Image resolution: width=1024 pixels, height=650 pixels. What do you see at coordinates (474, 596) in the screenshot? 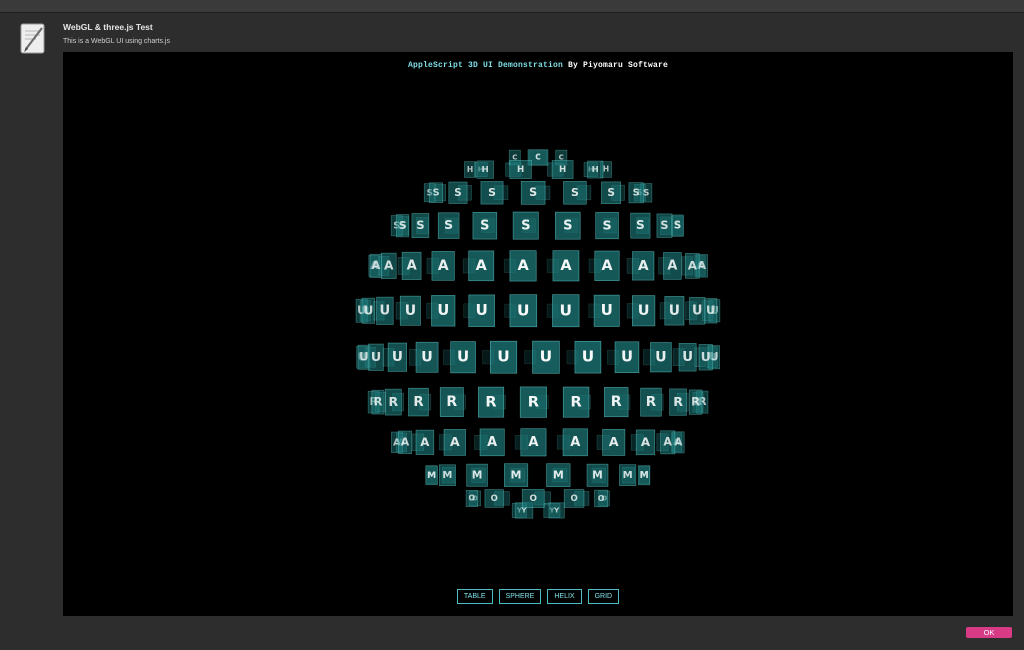
I see `table-button: TABLE` at bounding box center [474, 596].